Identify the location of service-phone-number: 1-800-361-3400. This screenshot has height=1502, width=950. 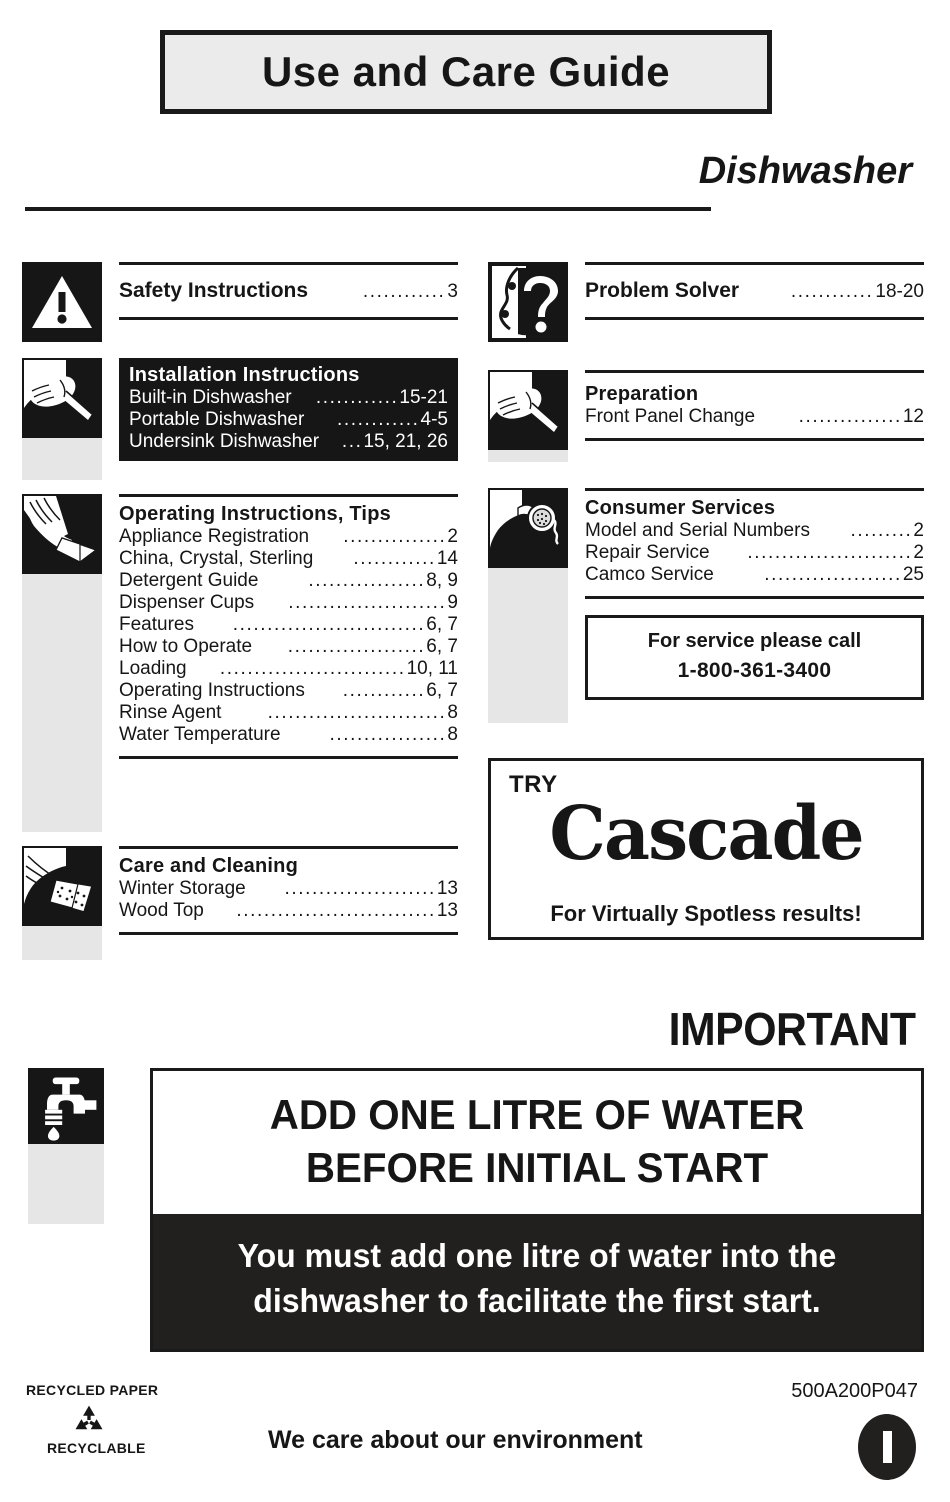
(754, 671).